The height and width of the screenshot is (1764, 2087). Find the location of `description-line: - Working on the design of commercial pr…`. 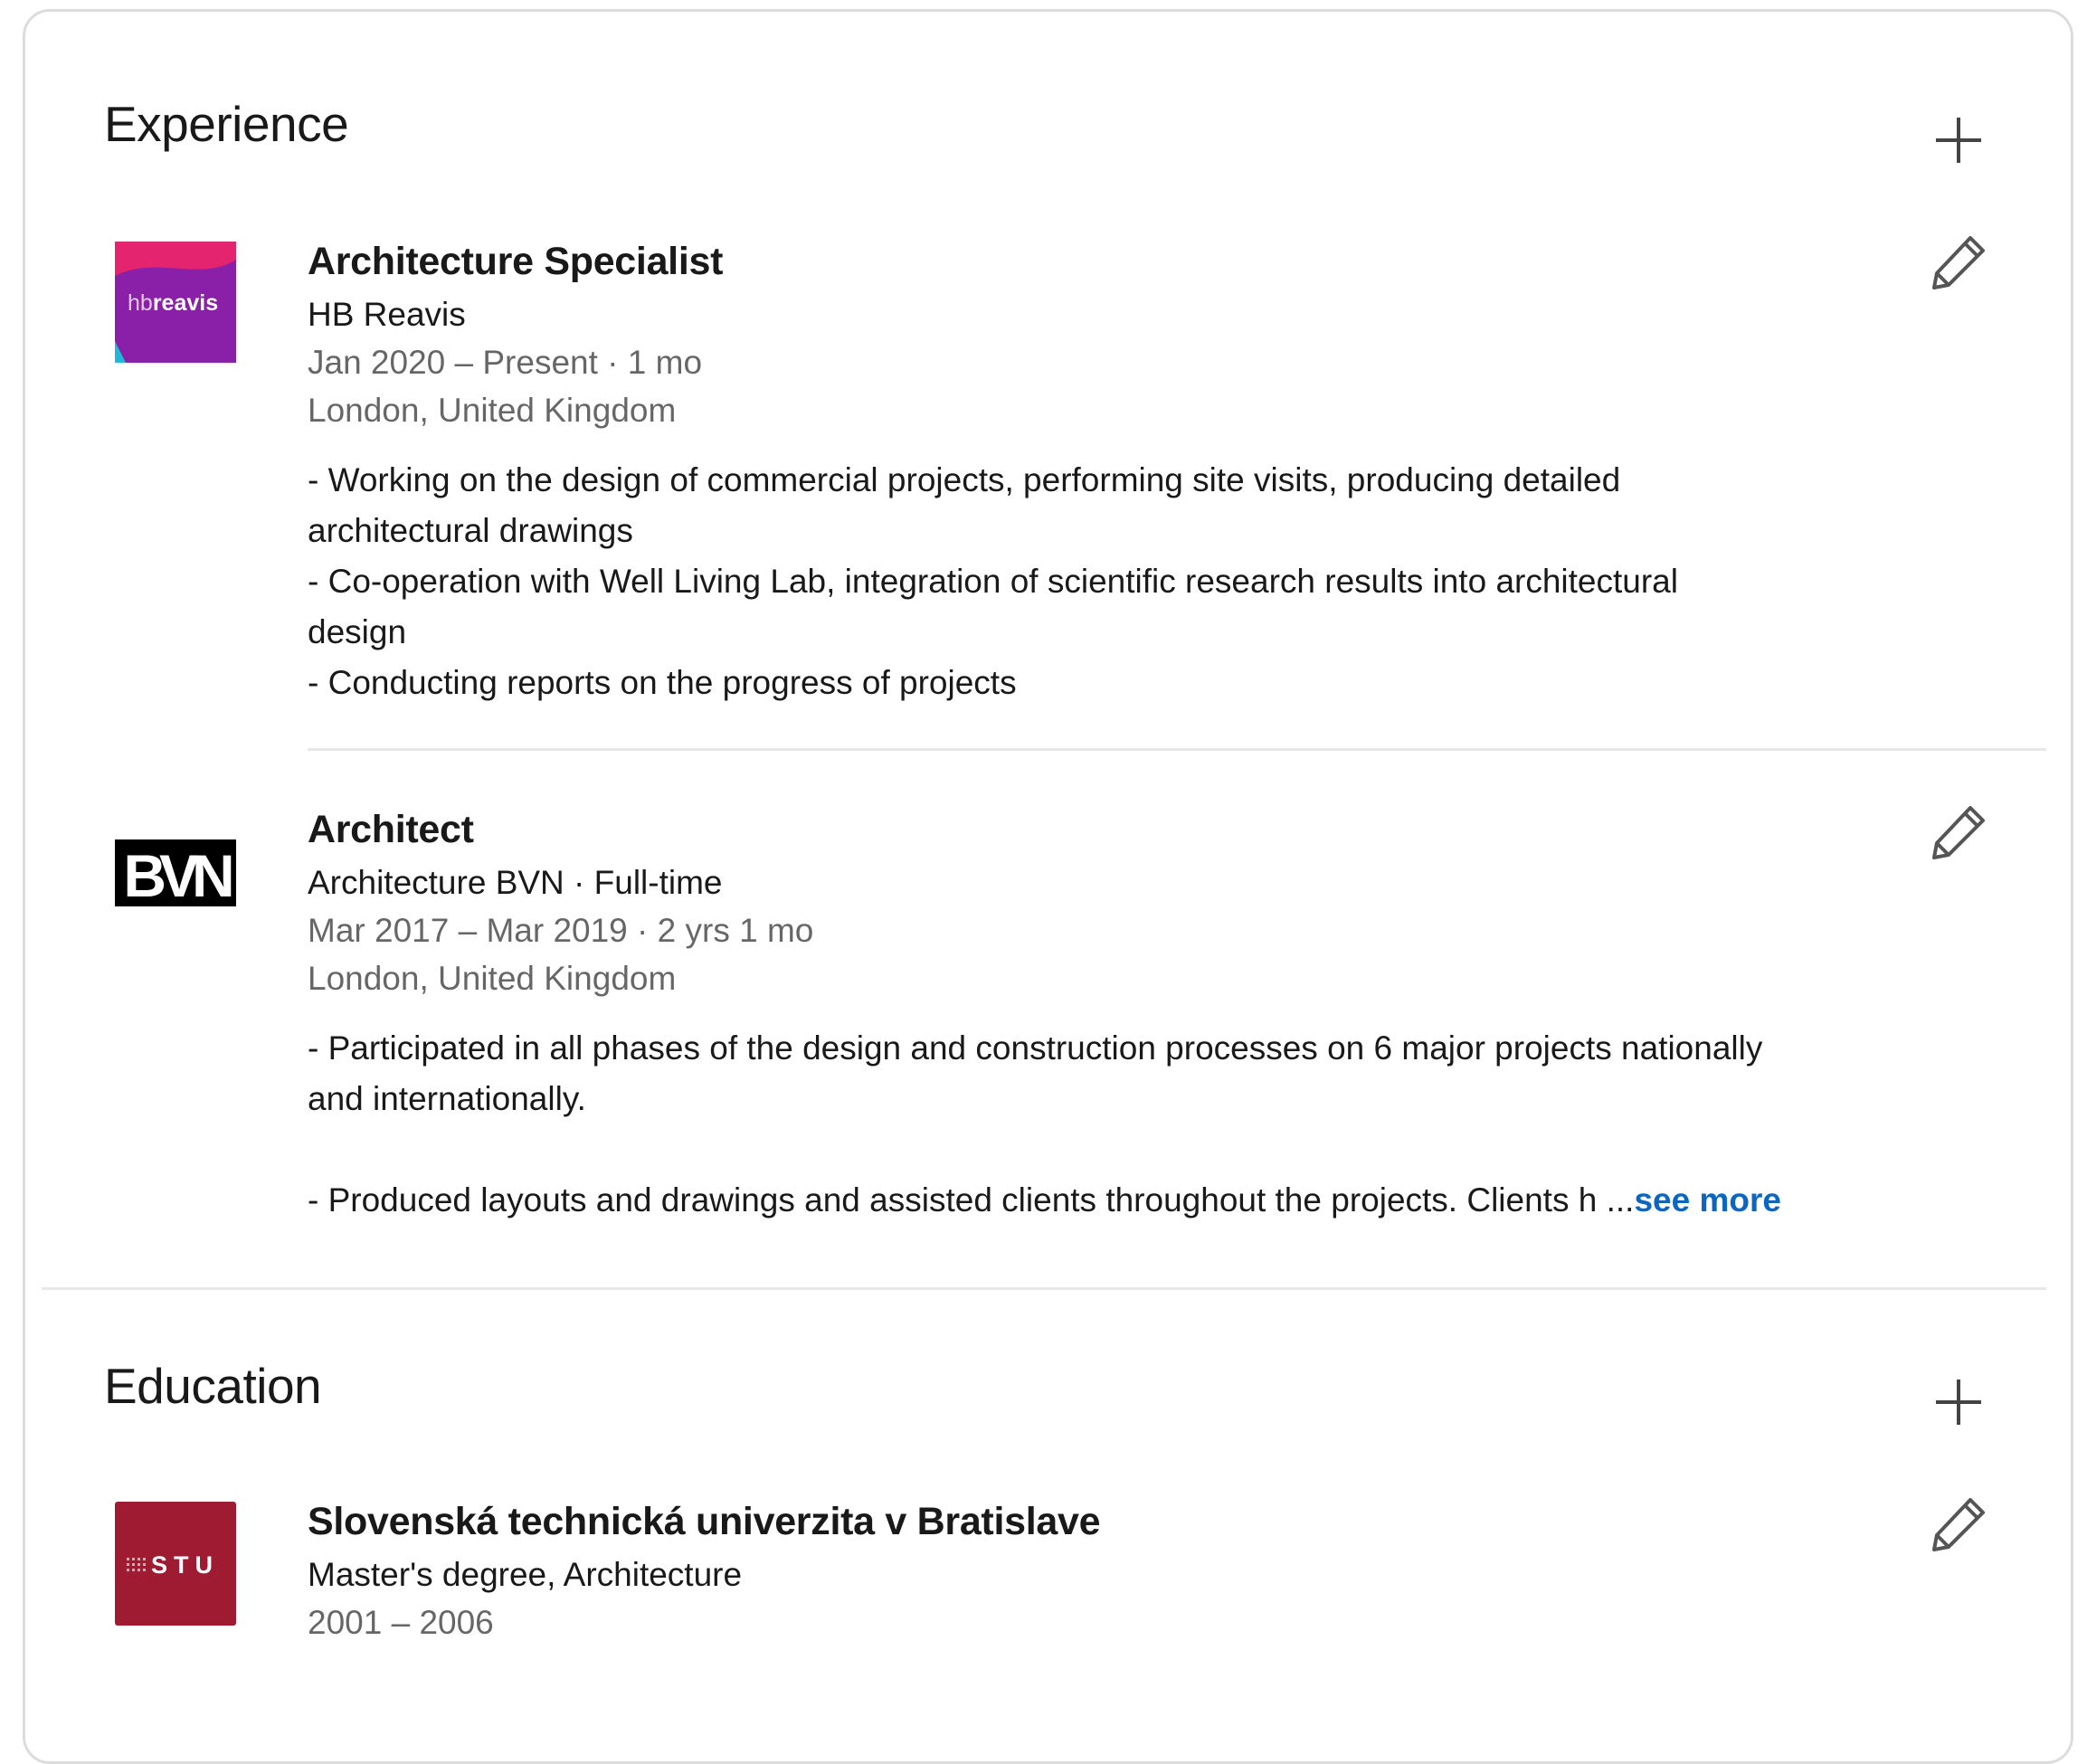

description-line: - Working on the design of commercial pr… is located at coordinates (964, 480).